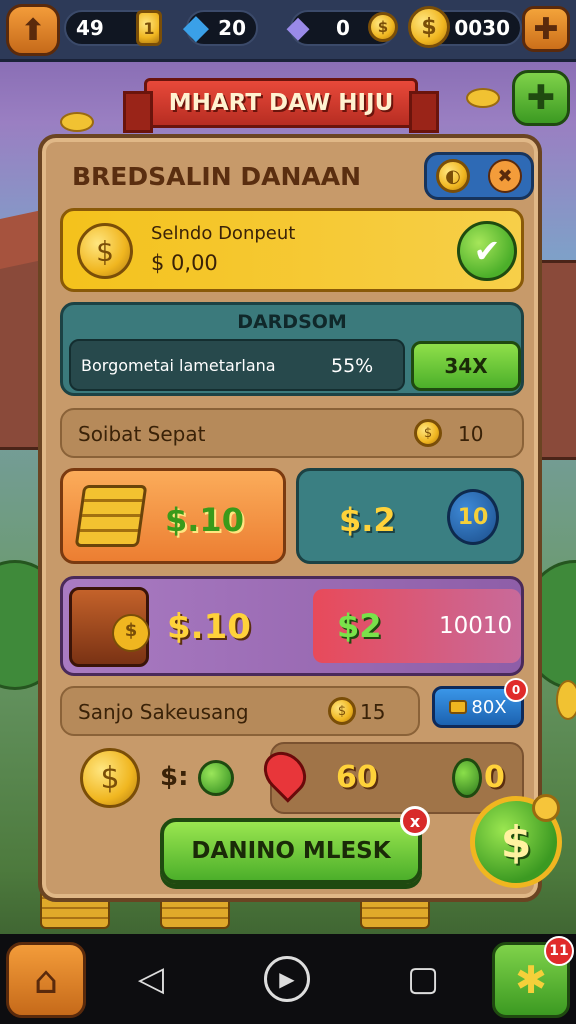 This screenshot has width=576, height=1024. I want to click on coin-icon, so click(546, 808).